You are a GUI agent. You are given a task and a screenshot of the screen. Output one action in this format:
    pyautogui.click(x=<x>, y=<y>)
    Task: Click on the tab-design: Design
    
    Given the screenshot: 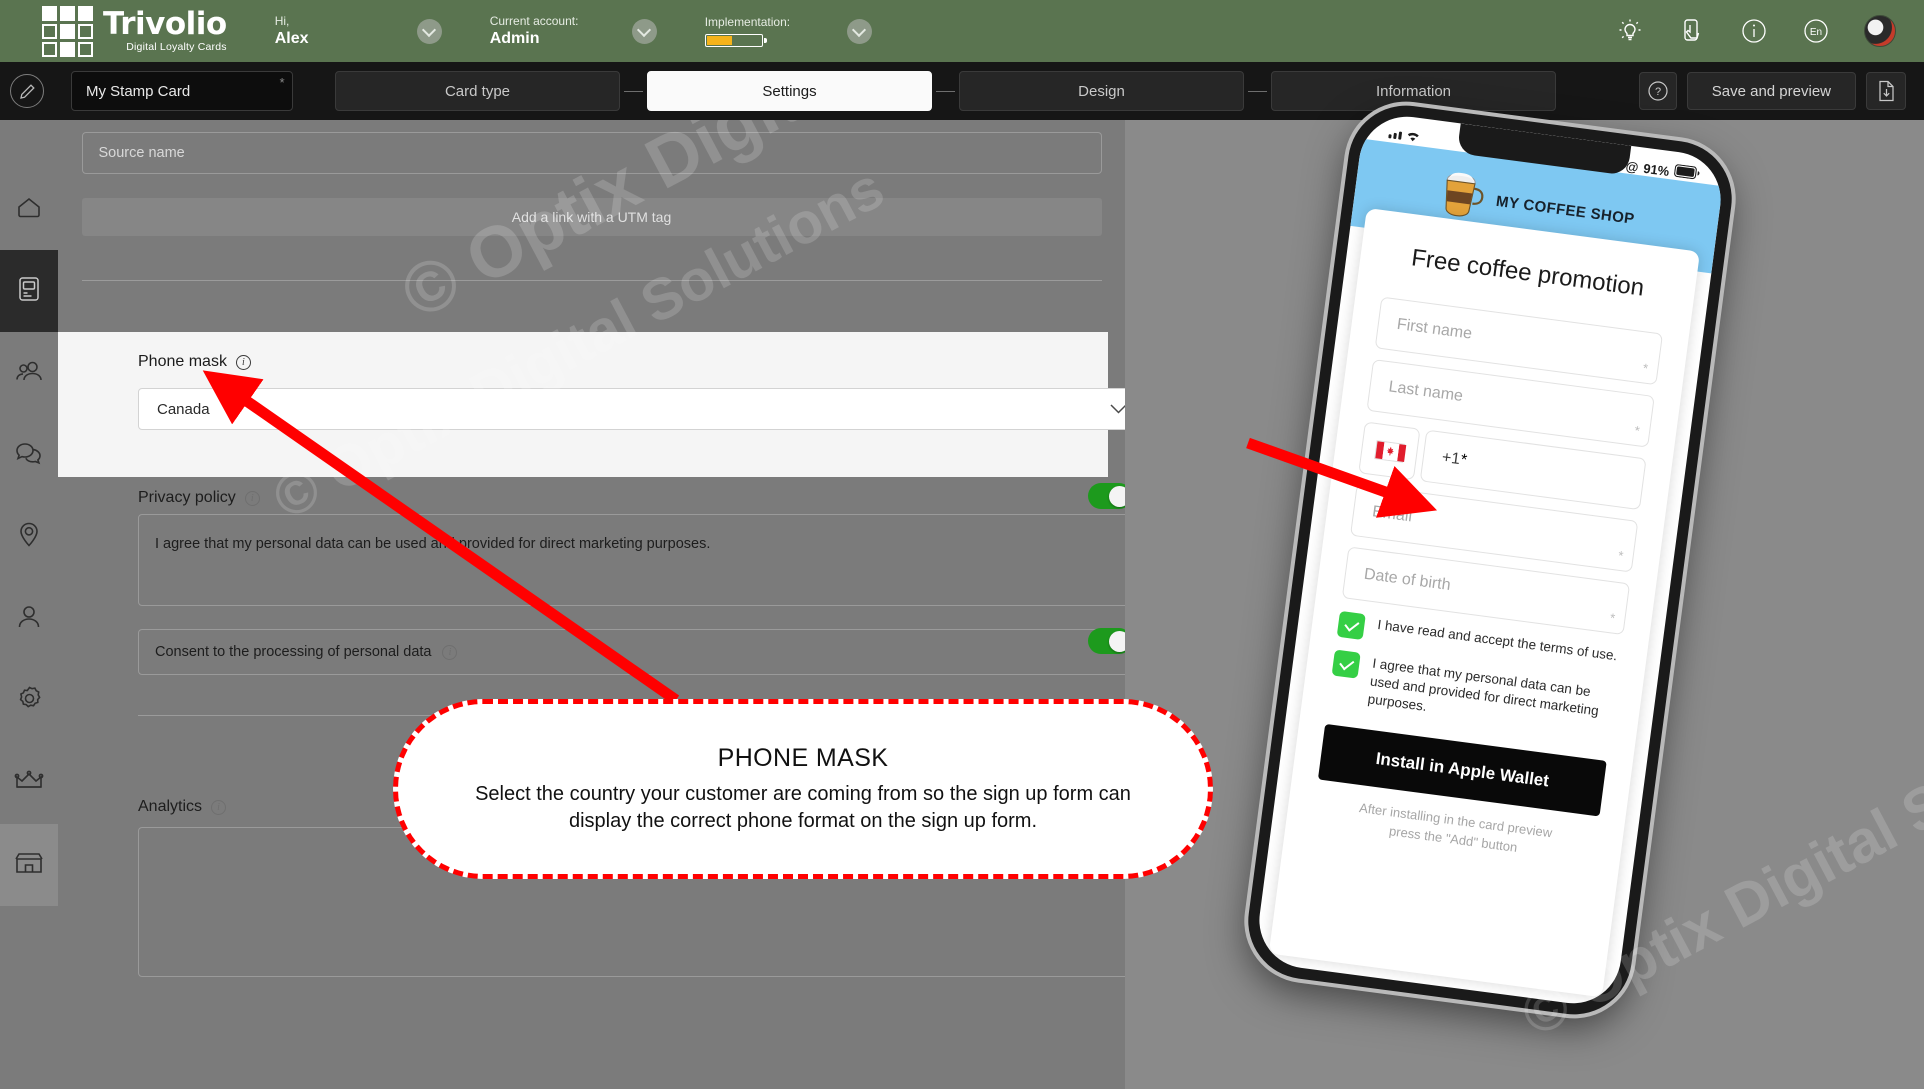 What is the action you would take?
    pyautogui.click(x=1101, y=91)
    